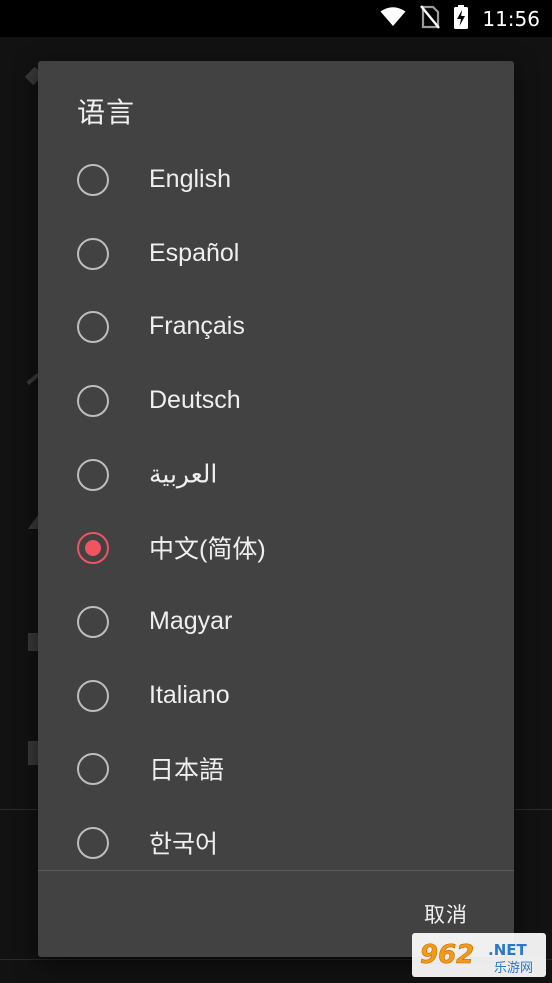  What do you see at coordinates (479, 955) in the screenshot?
I see `watermark-logo: 962 .NET 乐游网` at bounding box center [479, 955].